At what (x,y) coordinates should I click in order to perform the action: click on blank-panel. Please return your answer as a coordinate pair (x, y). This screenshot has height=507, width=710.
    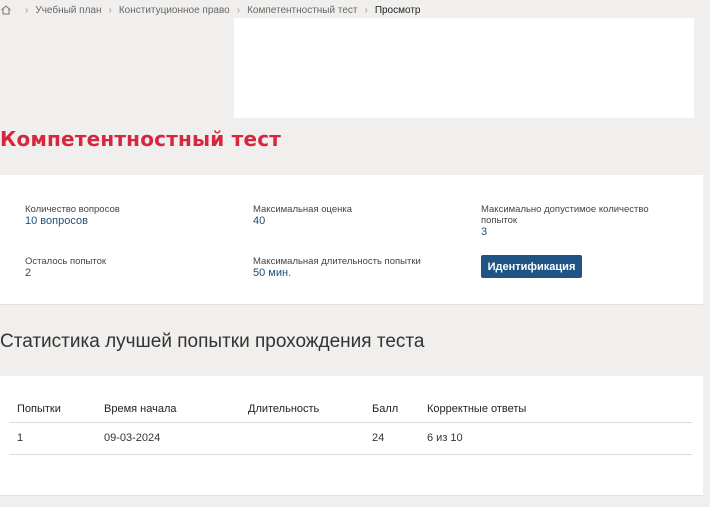
    Looking at the image, I should click on (464, 68).